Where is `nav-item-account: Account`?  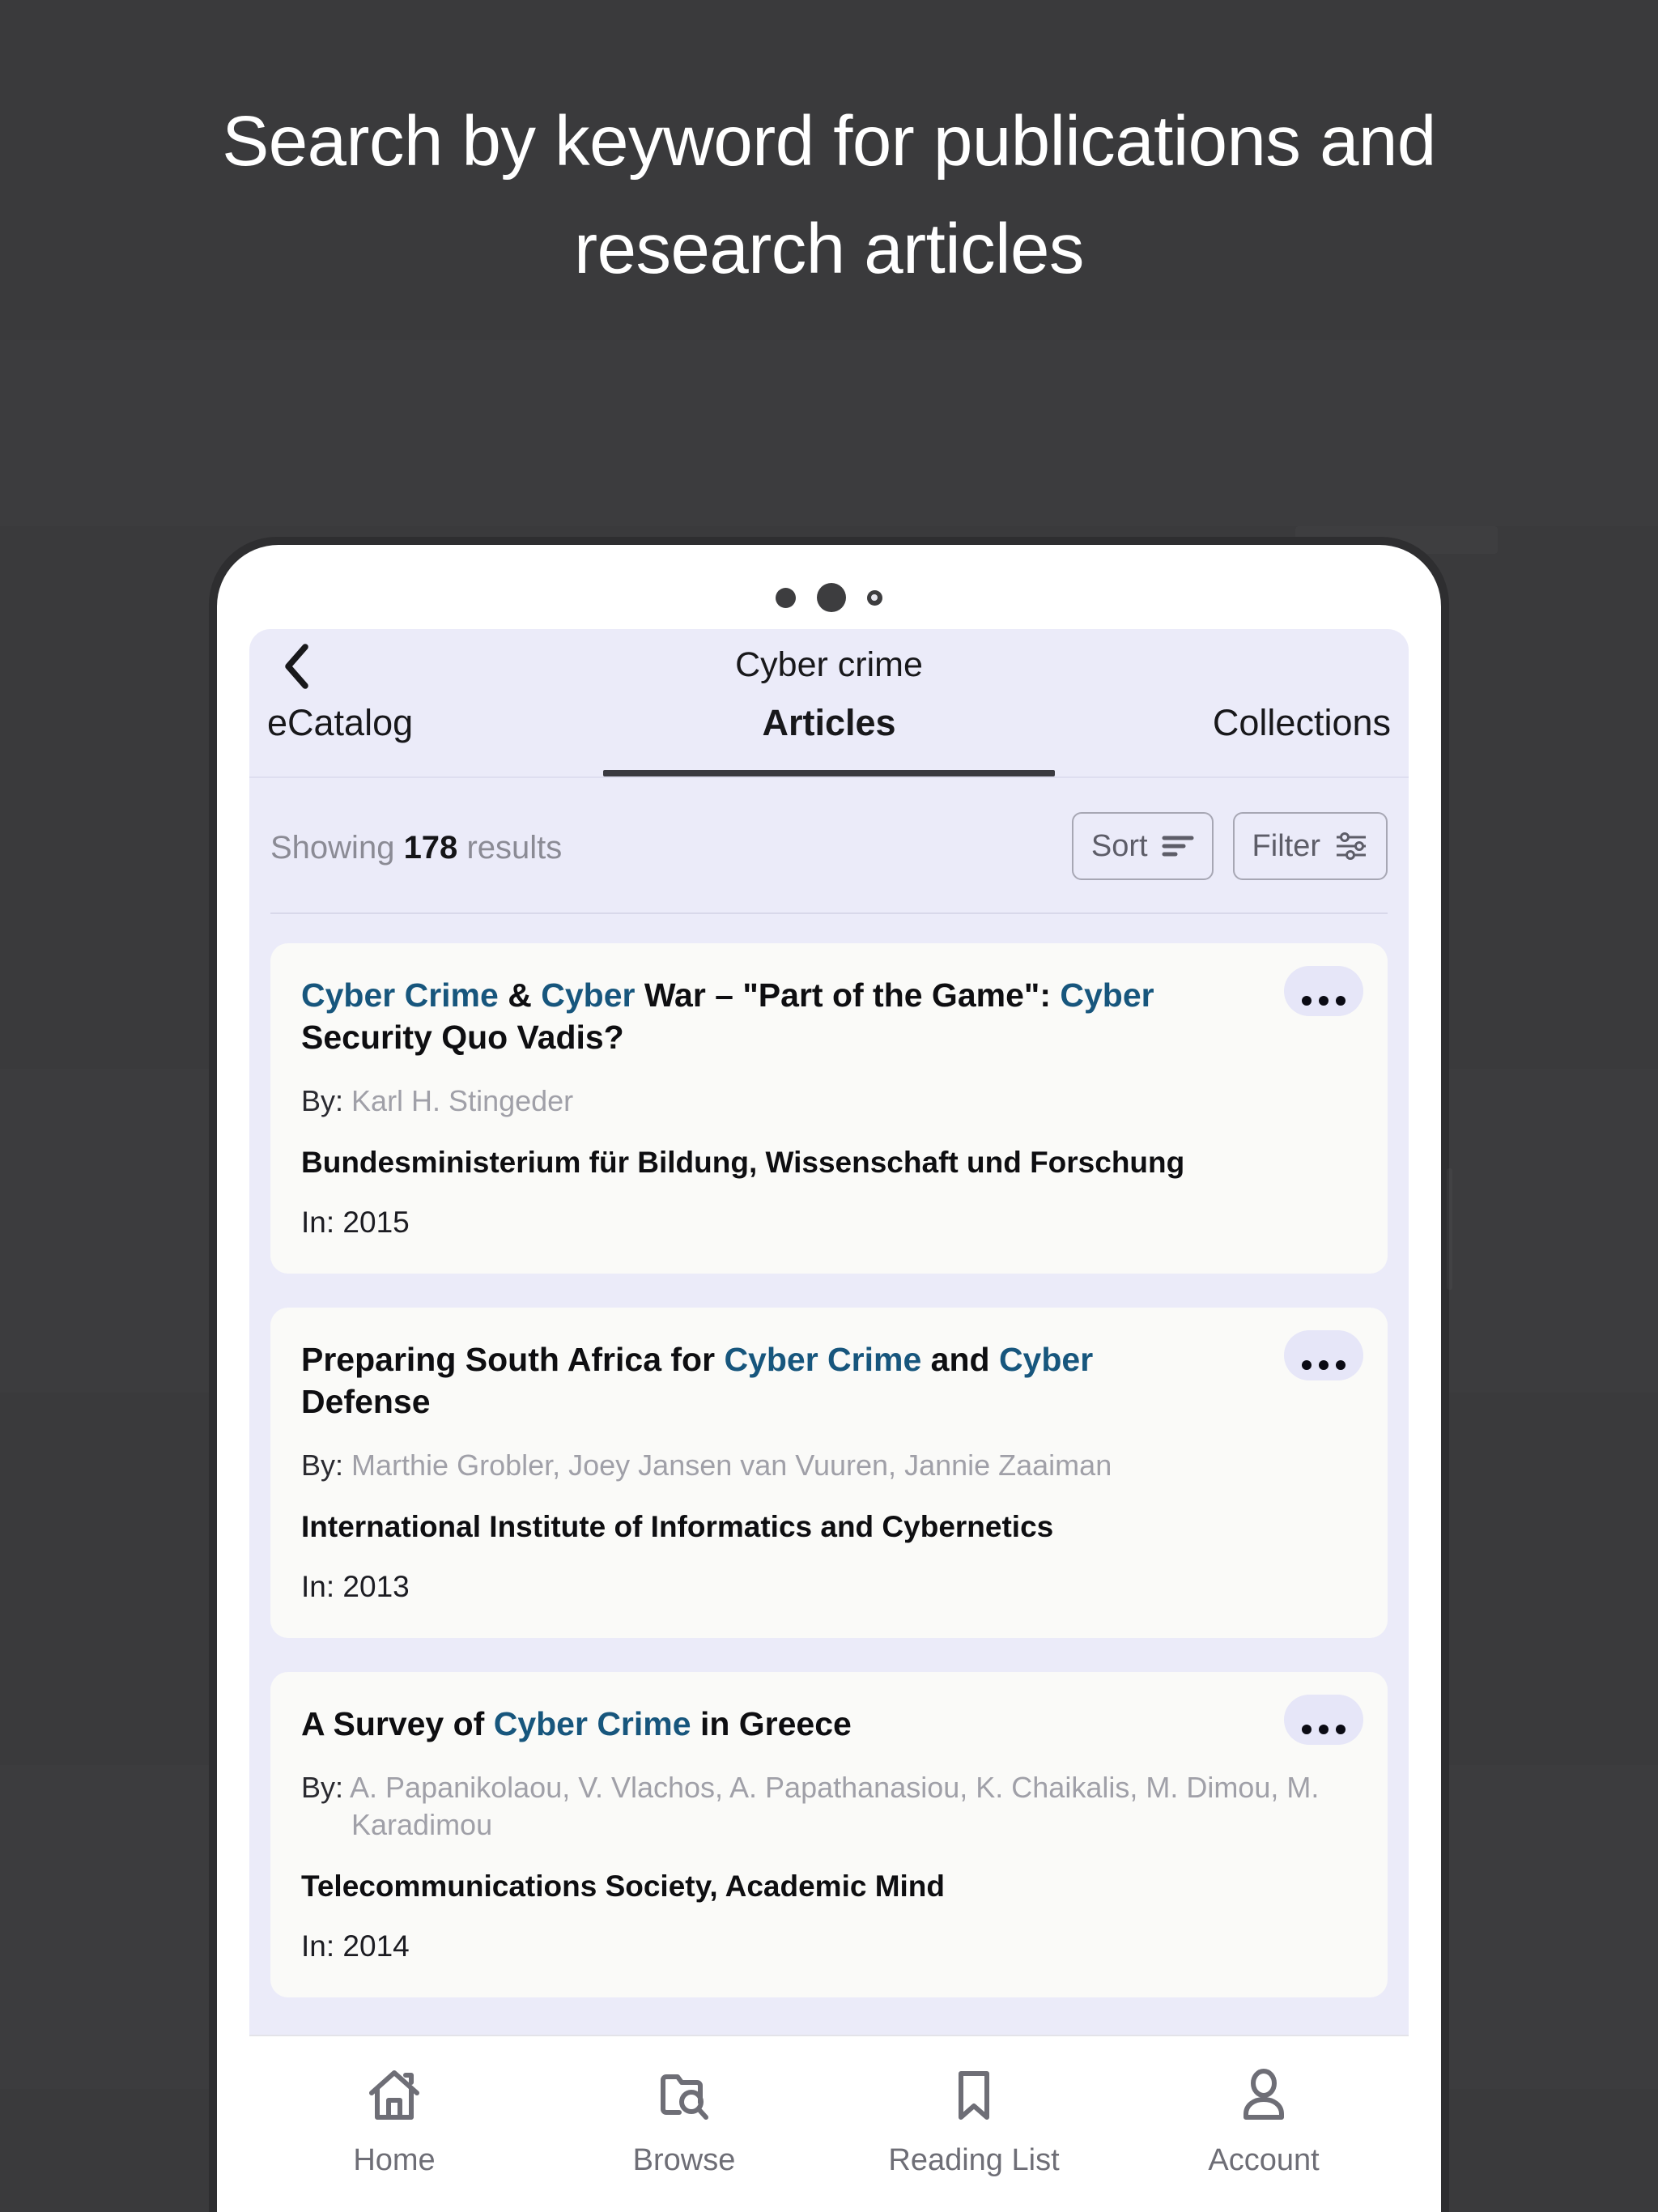
nav-item-account: Account is located at coordinates (1264, 2121).